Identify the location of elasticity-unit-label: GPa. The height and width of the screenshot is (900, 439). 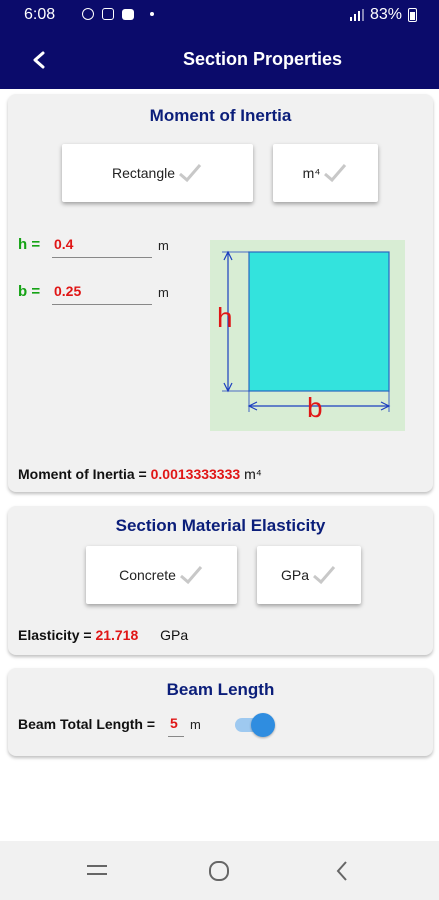
(294, 575).